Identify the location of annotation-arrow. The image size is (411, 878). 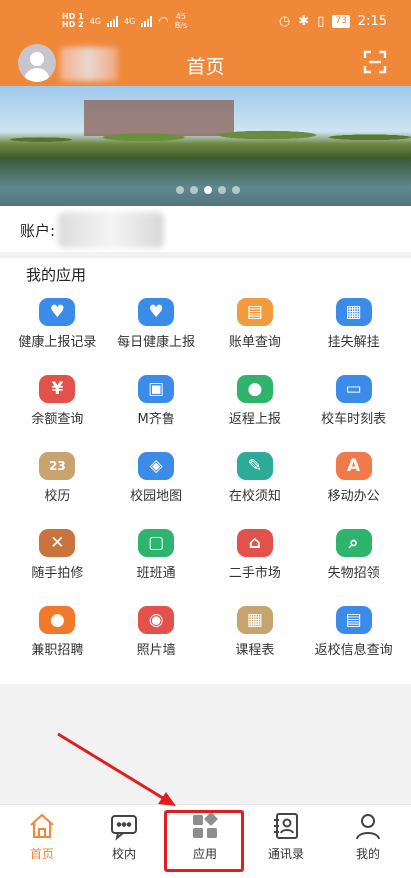
(116, 769).